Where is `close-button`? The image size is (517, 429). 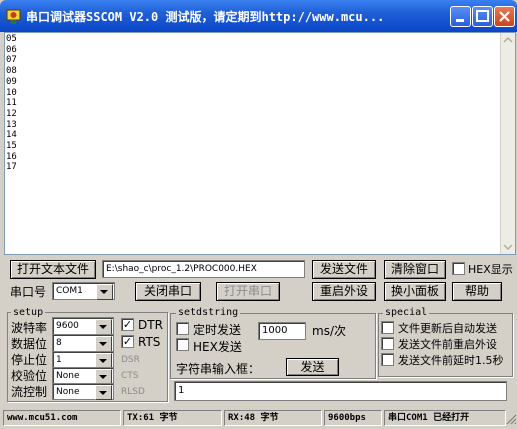
close-button is located at coordinates (504, 16).